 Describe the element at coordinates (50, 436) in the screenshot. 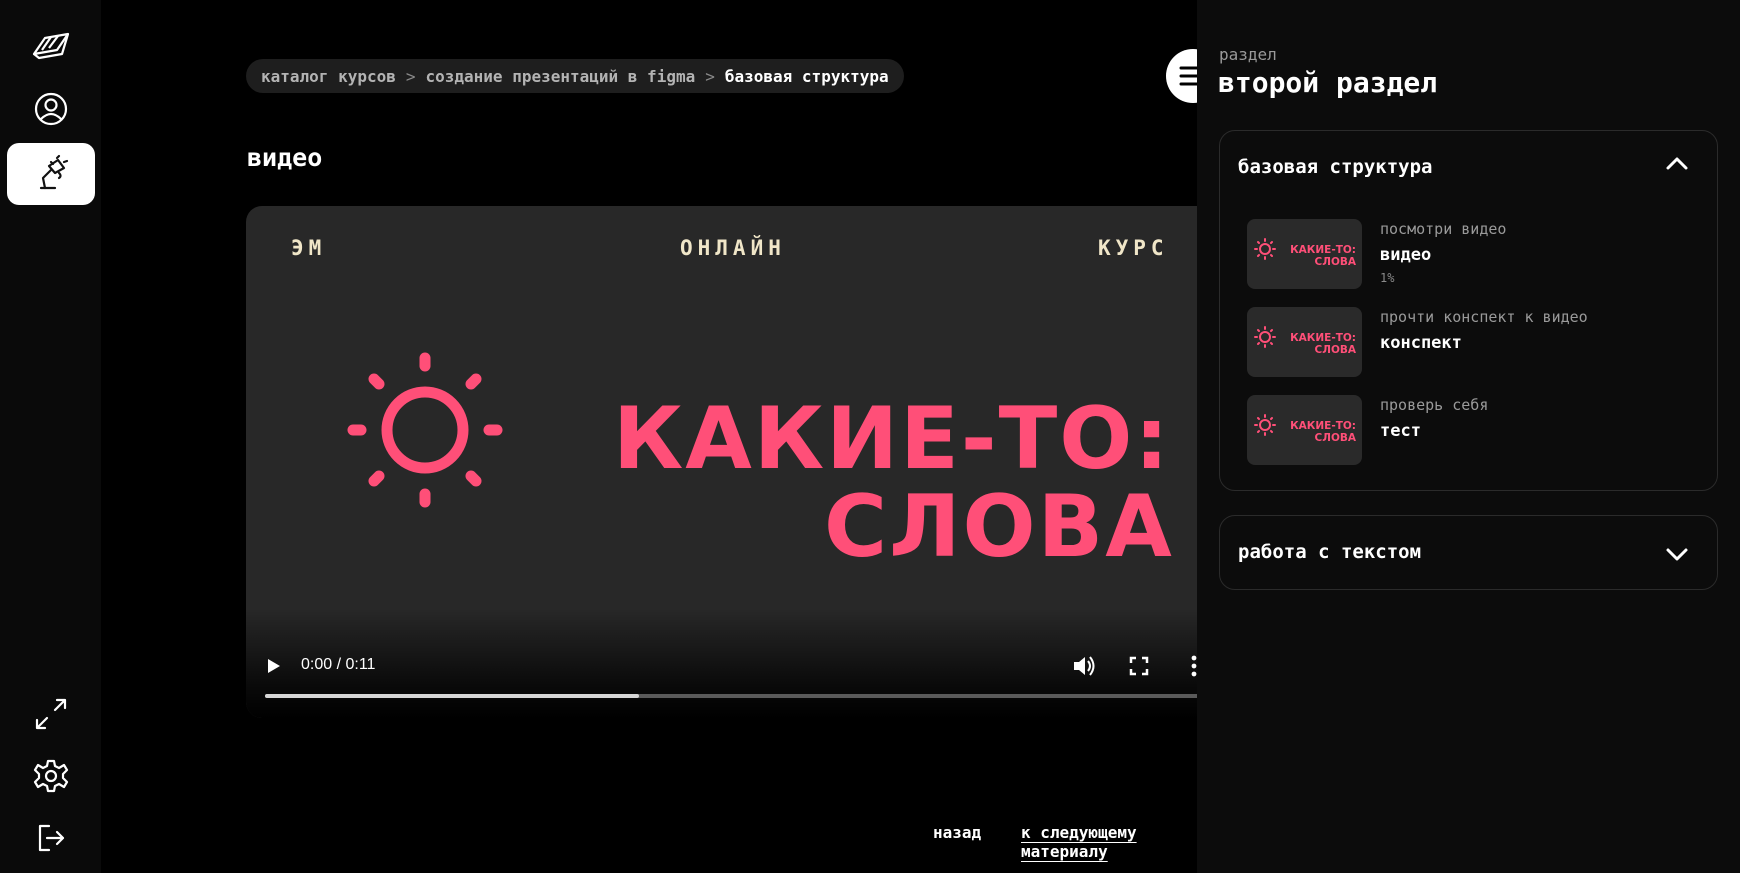

I see `sidebar-rail` at that location.